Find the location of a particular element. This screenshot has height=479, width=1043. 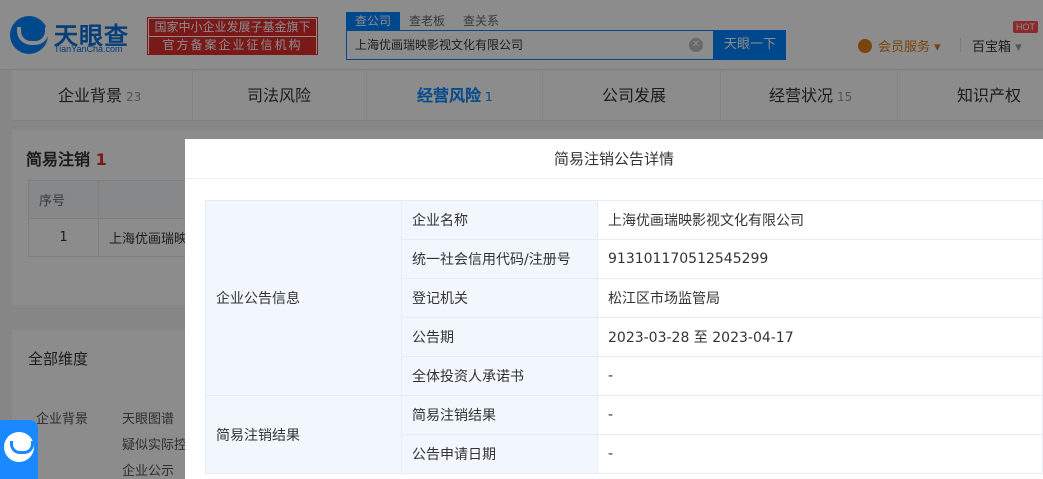

modal-title: 简易注销公告详情 is located at coordinates (614, 159).